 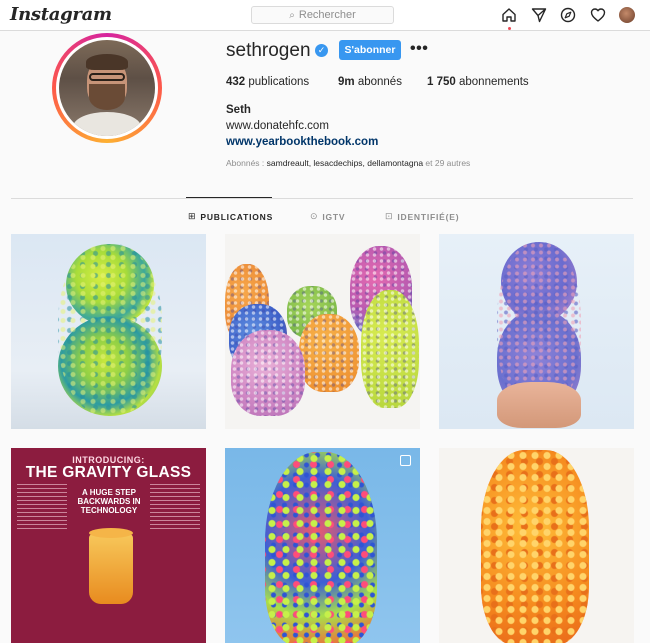 What do you see at coordinates (321, 50) in the screenshot?
I see `verified-badge-icon: ✓` at bounding box center [321, 50].